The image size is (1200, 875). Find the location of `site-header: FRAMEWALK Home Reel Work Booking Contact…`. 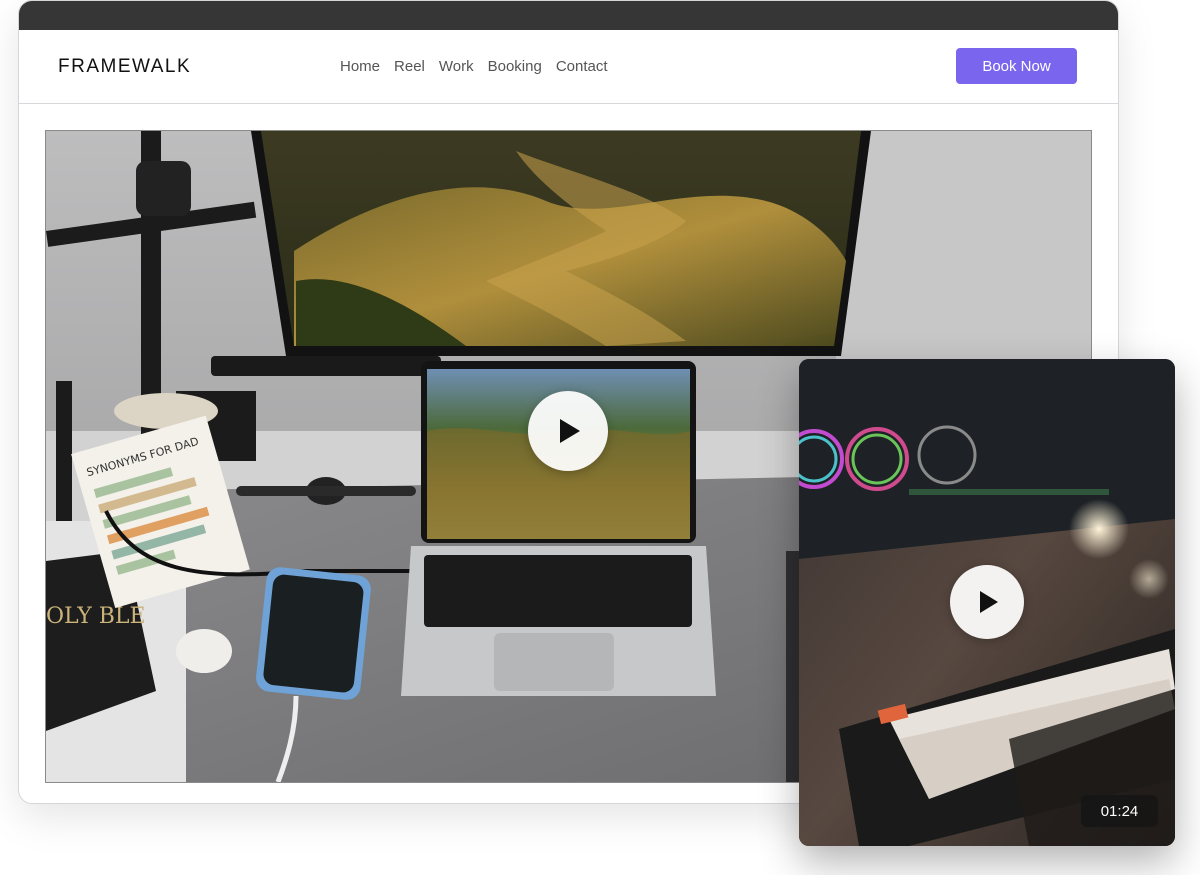

site-header: FRAMEWALK Home Reel Work Booking Contact… is located at coordinates (568, 67).